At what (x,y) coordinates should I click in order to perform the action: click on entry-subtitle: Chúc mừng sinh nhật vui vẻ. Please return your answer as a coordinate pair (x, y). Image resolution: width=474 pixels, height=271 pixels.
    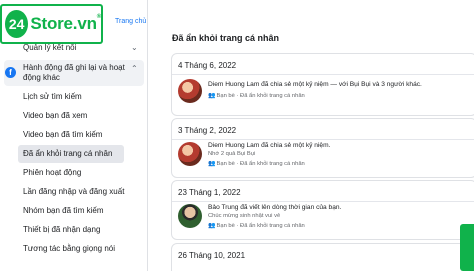
    Looking at the image, I should click on (244, 216).